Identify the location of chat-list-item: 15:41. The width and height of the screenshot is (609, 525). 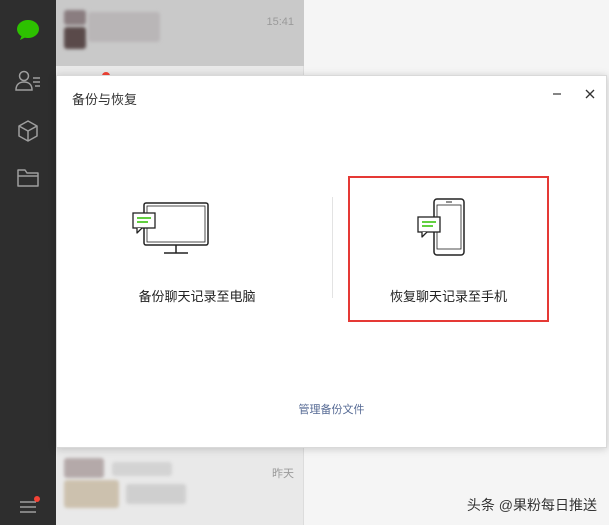
(180, 33).